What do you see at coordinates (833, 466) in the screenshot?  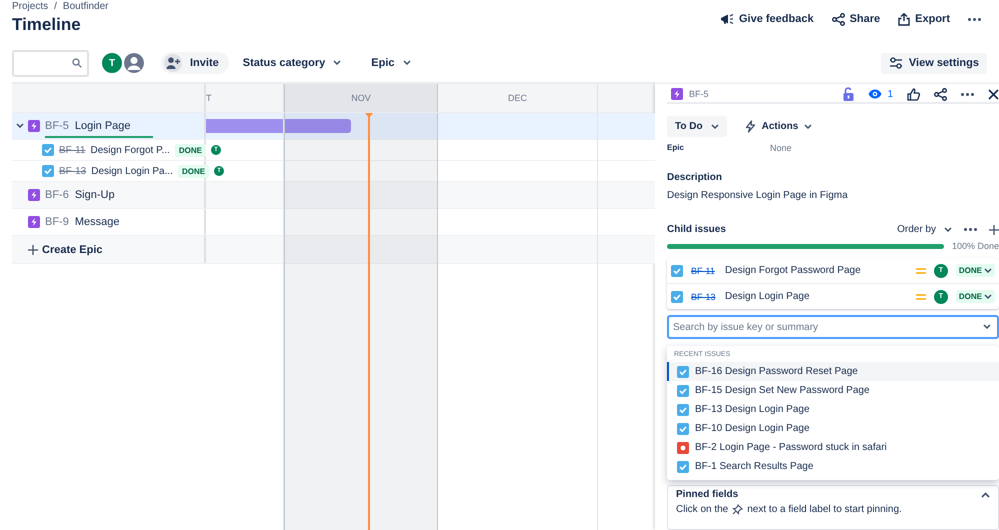 I see `menu-item: BF-1 Search Results Page` at bounding box center [833, 466].